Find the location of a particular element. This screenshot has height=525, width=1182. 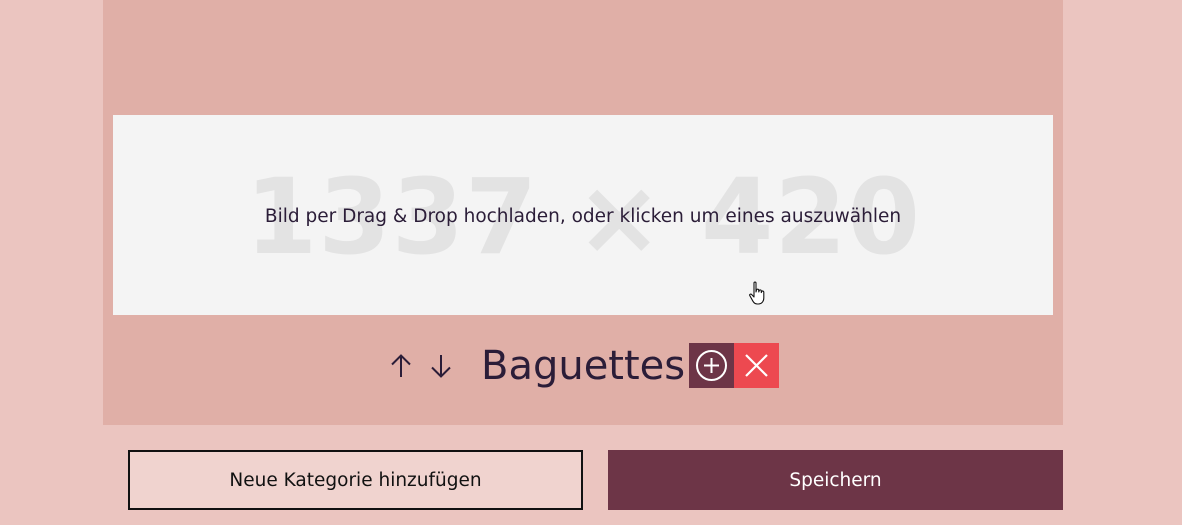

plus-circle-icon is located at coordinates (711, 365).